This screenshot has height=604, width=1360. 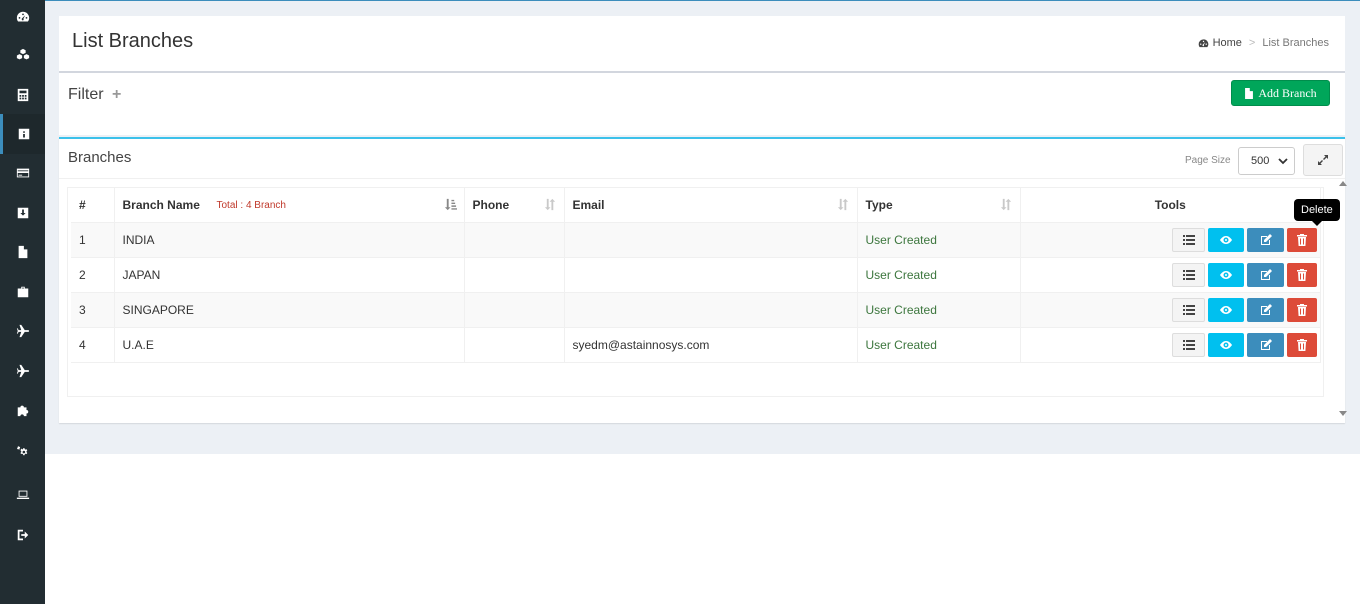 I want to click on cell-num: 3, so click(x=93, y=310).